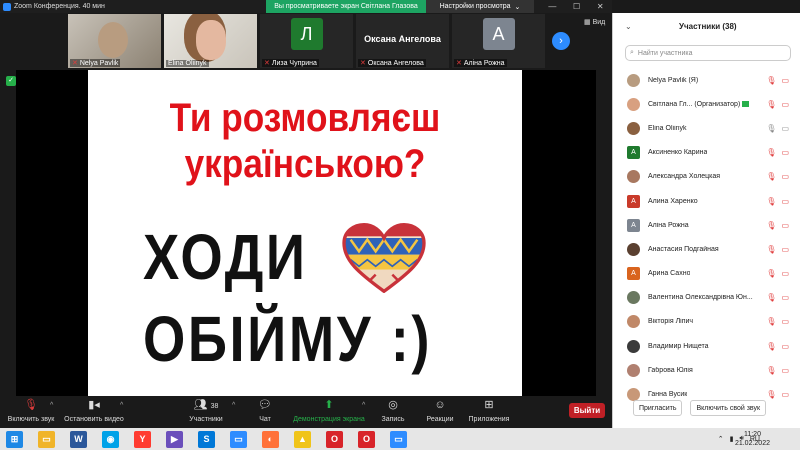 Image resolution: width=800 pixels, height=450 pixels. What do you see at coordinates (489, 410) in the screenshot?
I see `apps-button: ⊞ Приложения` at bounding box center [489, 410].